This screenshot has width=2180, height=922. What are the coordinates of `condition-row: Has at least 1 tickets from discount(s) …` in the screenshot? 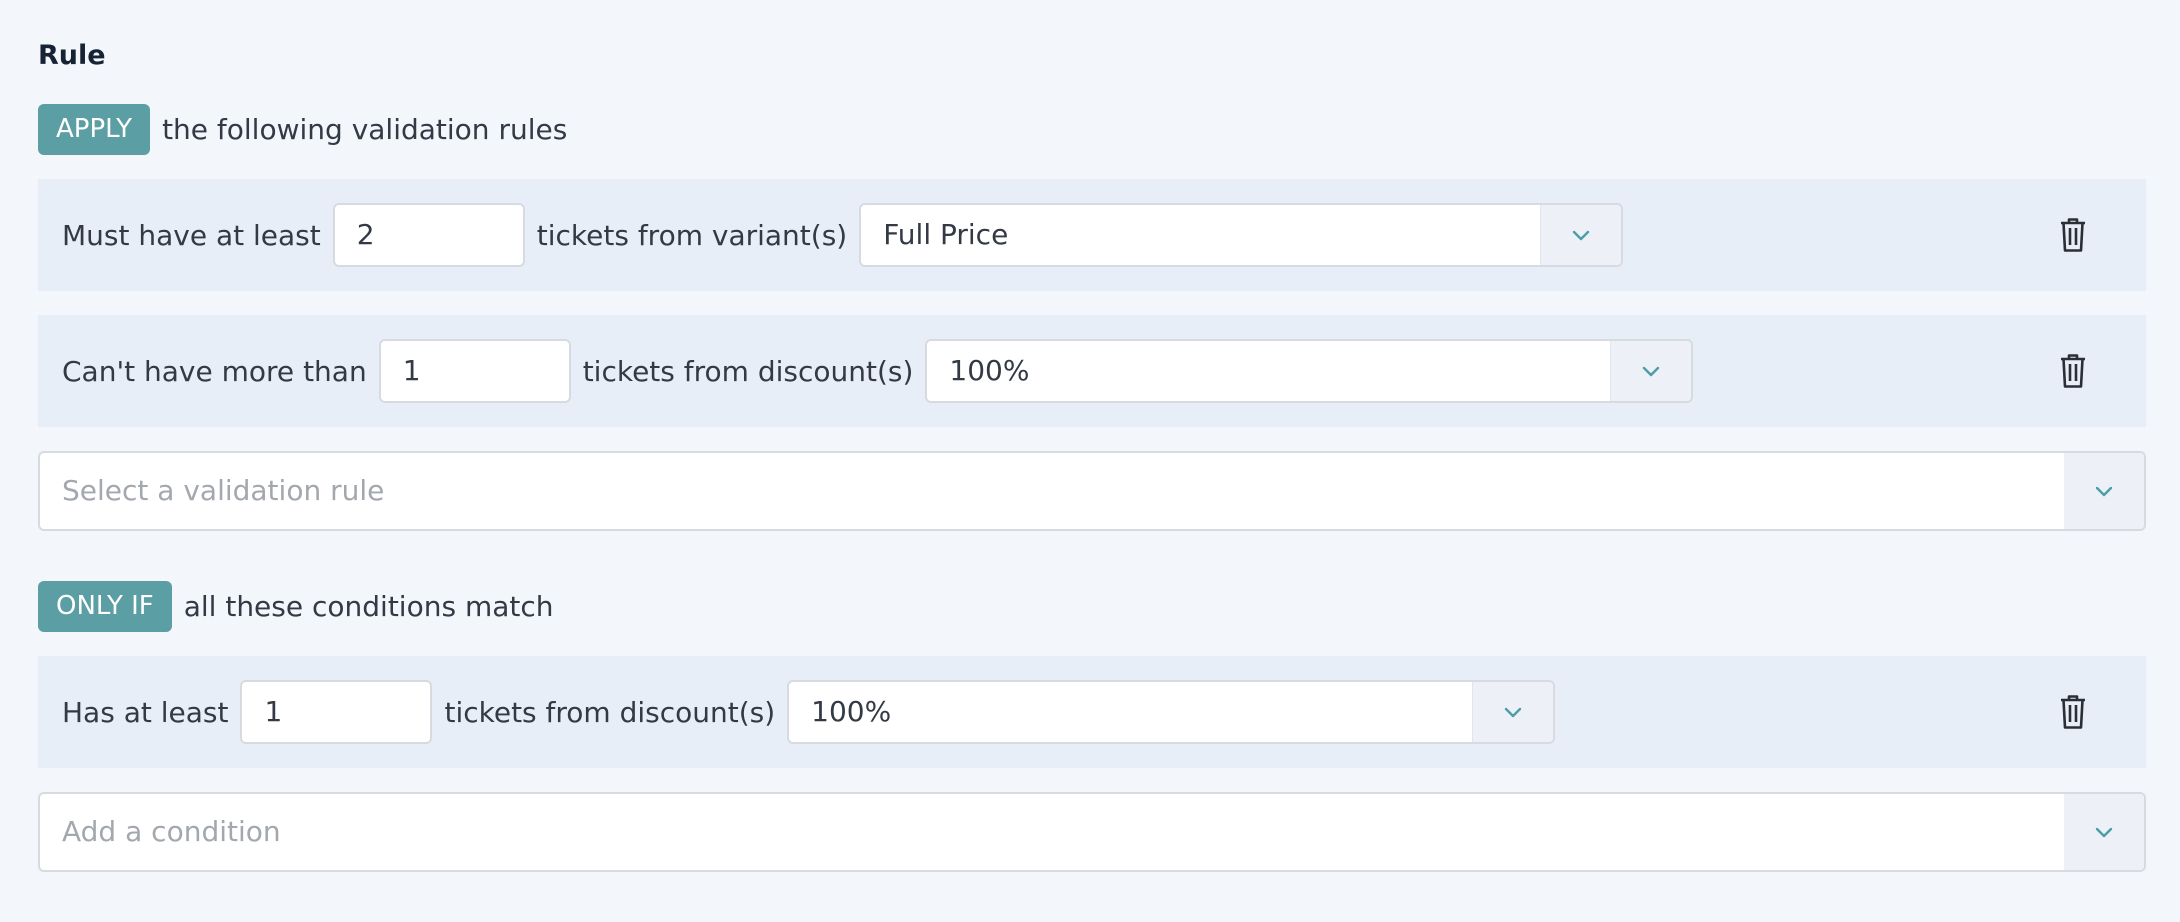 It's located at (1092, 712).